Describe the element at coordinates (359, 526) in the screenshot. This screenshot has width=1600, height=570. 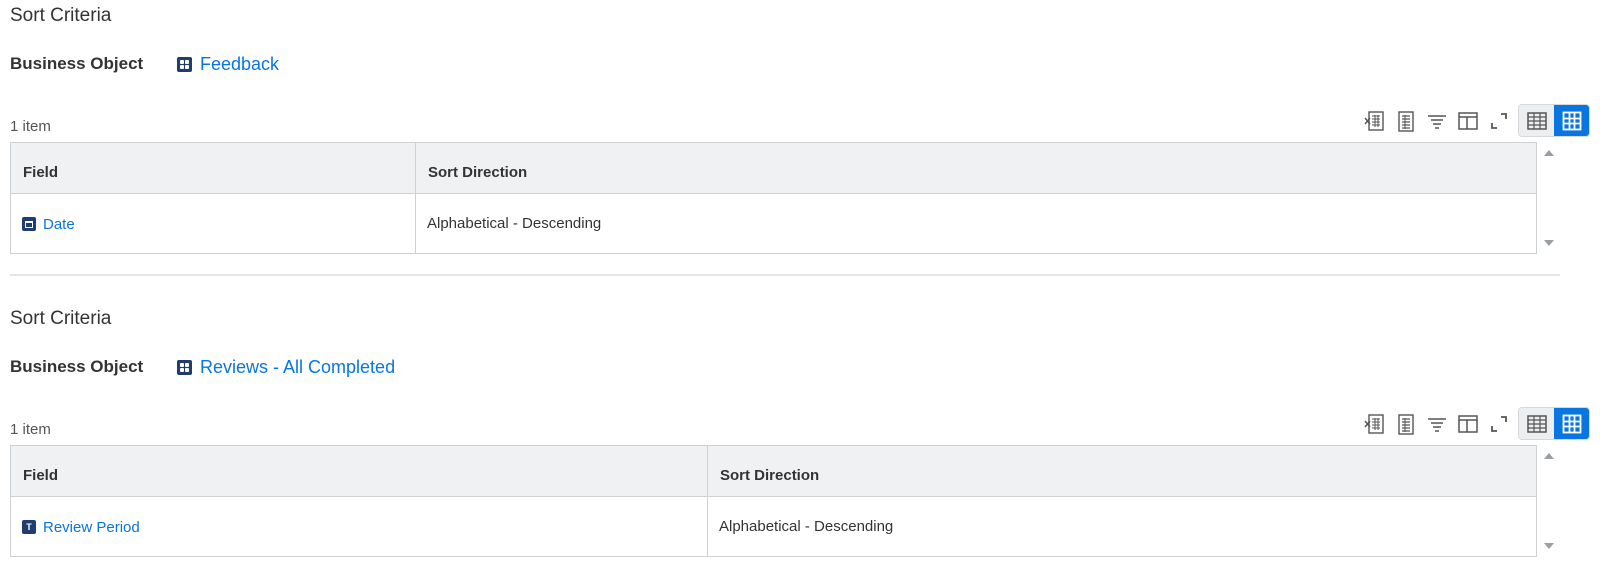
I see `field-cell: T Review Period` at that location.